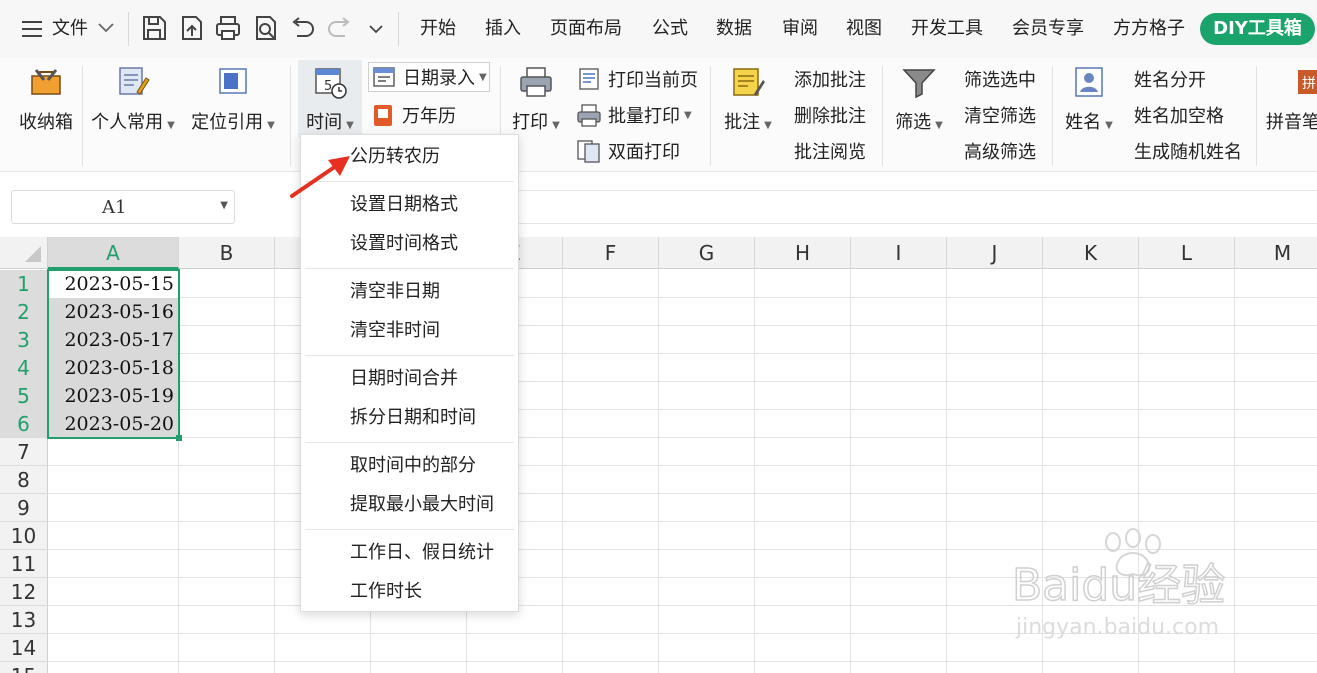 This screenshot has width=1317, height=673. I want to click on undo-icon, so click(302, 28).